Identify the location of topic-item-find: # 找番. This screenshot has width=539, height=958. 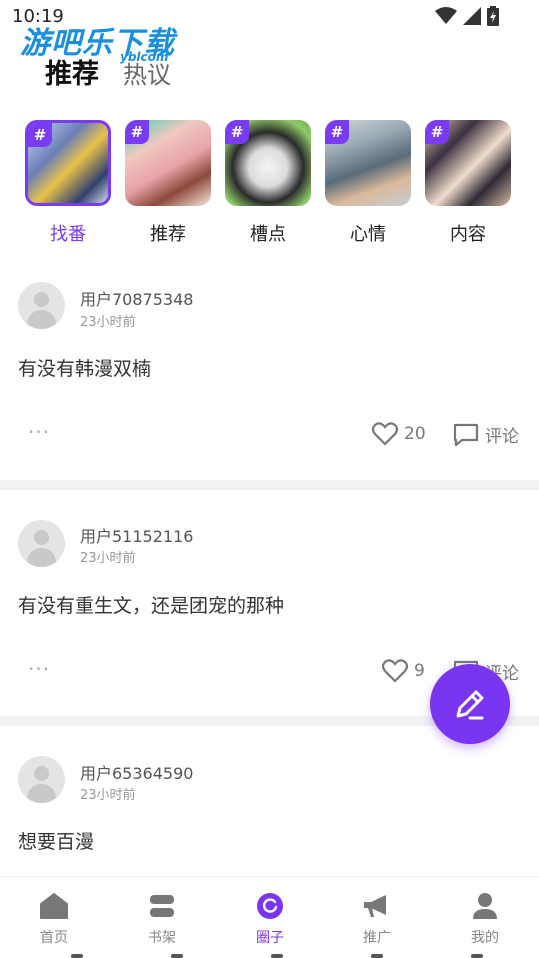
(68, 183).